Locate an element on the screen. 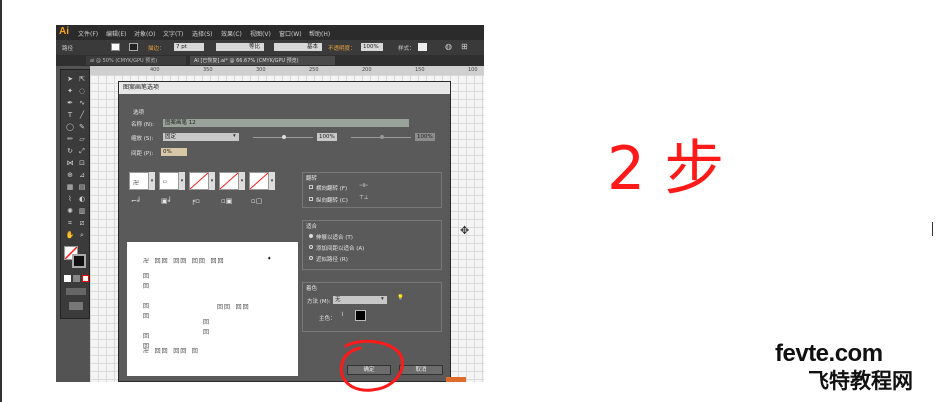 This screenshot has width=936, height=402. taskbar-indicator is located at coordinates (456, 379).